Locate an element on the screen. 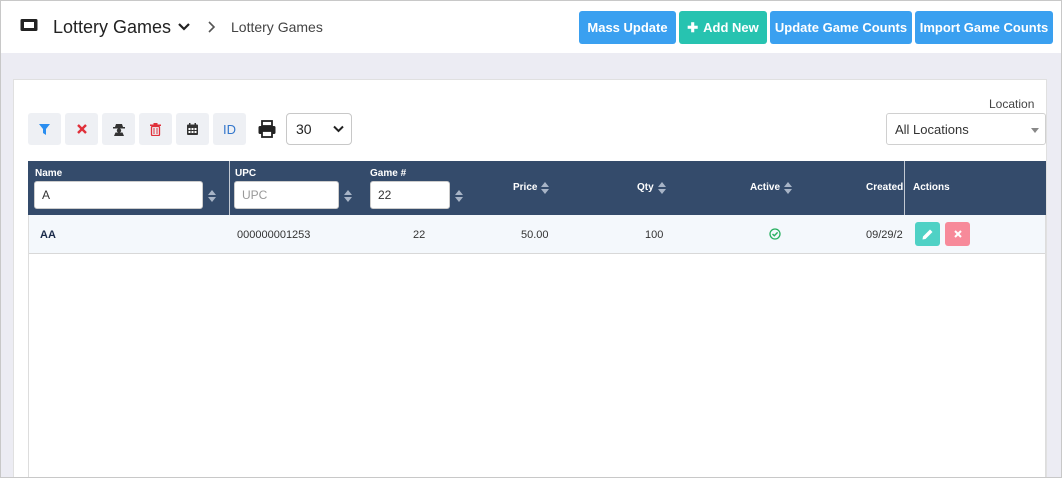  cell-created: 09/29/2 is located at coordinates (884, 235).